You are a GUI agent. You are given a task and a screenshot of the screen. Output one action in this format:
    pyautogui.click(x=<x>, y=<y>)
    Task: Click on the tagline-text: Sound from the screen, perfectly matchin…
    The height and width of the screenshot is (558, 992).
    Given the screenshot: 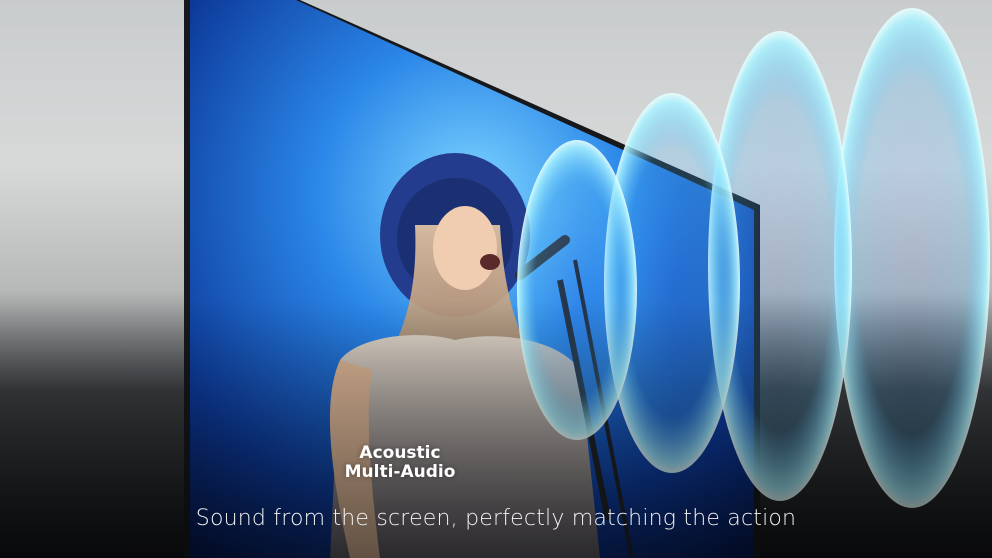 What is the action you would take?
    pyautogui.click(x=496, y=518)
    